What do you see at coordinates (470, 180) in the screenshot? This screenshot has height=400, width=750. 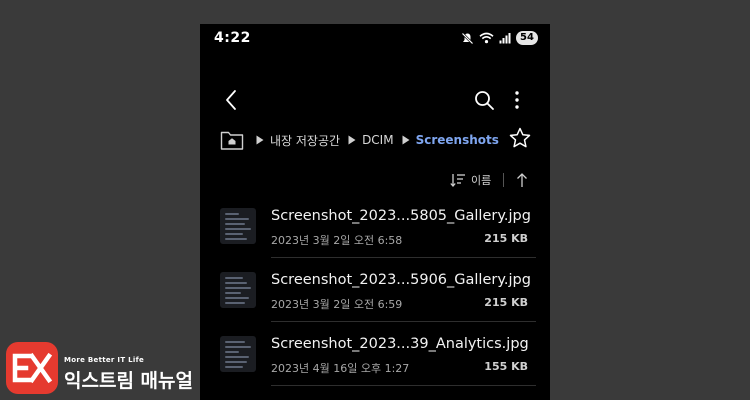 I see `sort-by-name-button: 이름` at bounding box center [470, 180].